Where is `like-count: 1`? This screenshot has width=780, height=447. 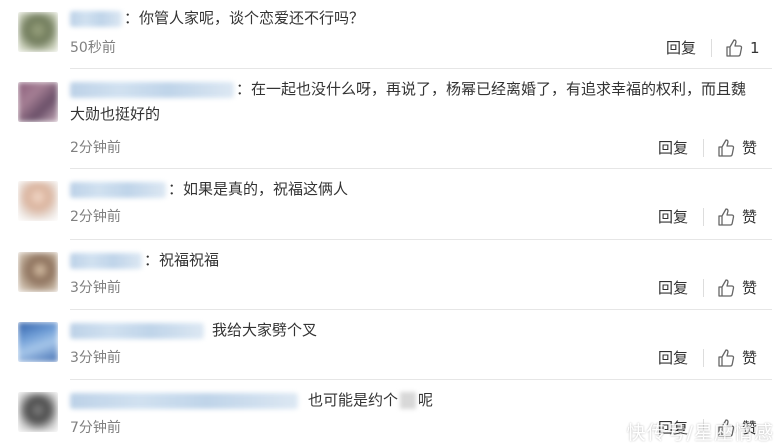 like-count: 1 is located at coordinates (755, 48).